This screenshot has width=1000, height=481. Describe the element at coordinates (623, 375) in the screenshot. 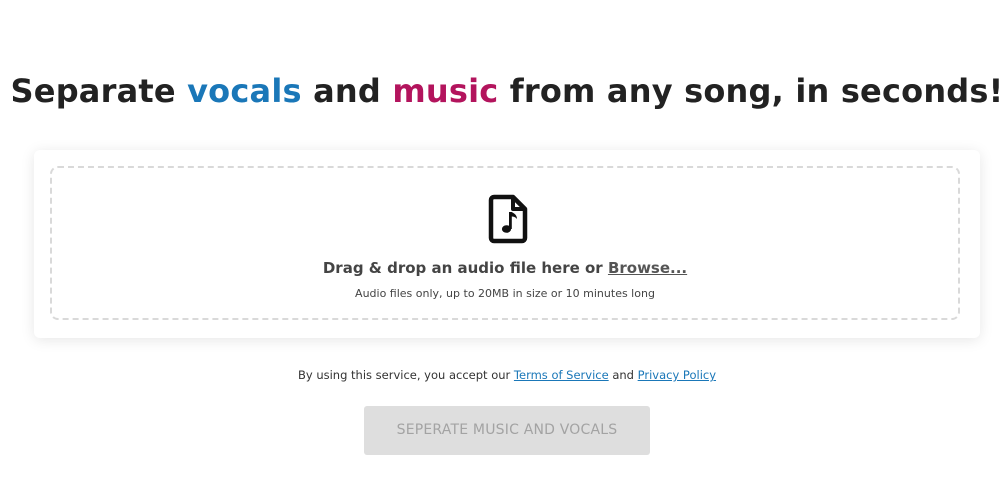

I see `terms-middle: and` at that location.